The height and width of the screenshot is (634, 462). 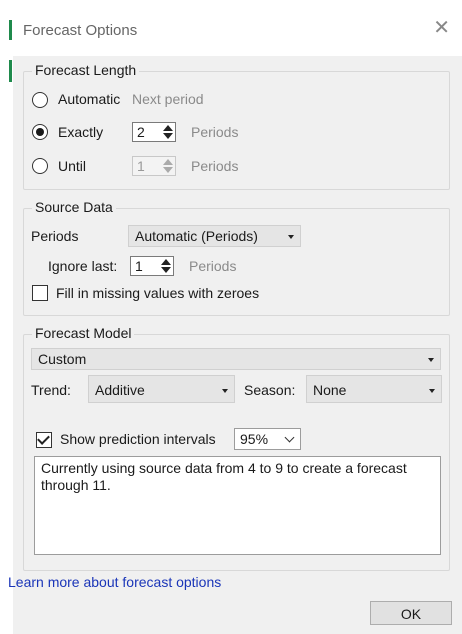 I want to click on exactly-label: Exactly, so click(x=80, y=132).